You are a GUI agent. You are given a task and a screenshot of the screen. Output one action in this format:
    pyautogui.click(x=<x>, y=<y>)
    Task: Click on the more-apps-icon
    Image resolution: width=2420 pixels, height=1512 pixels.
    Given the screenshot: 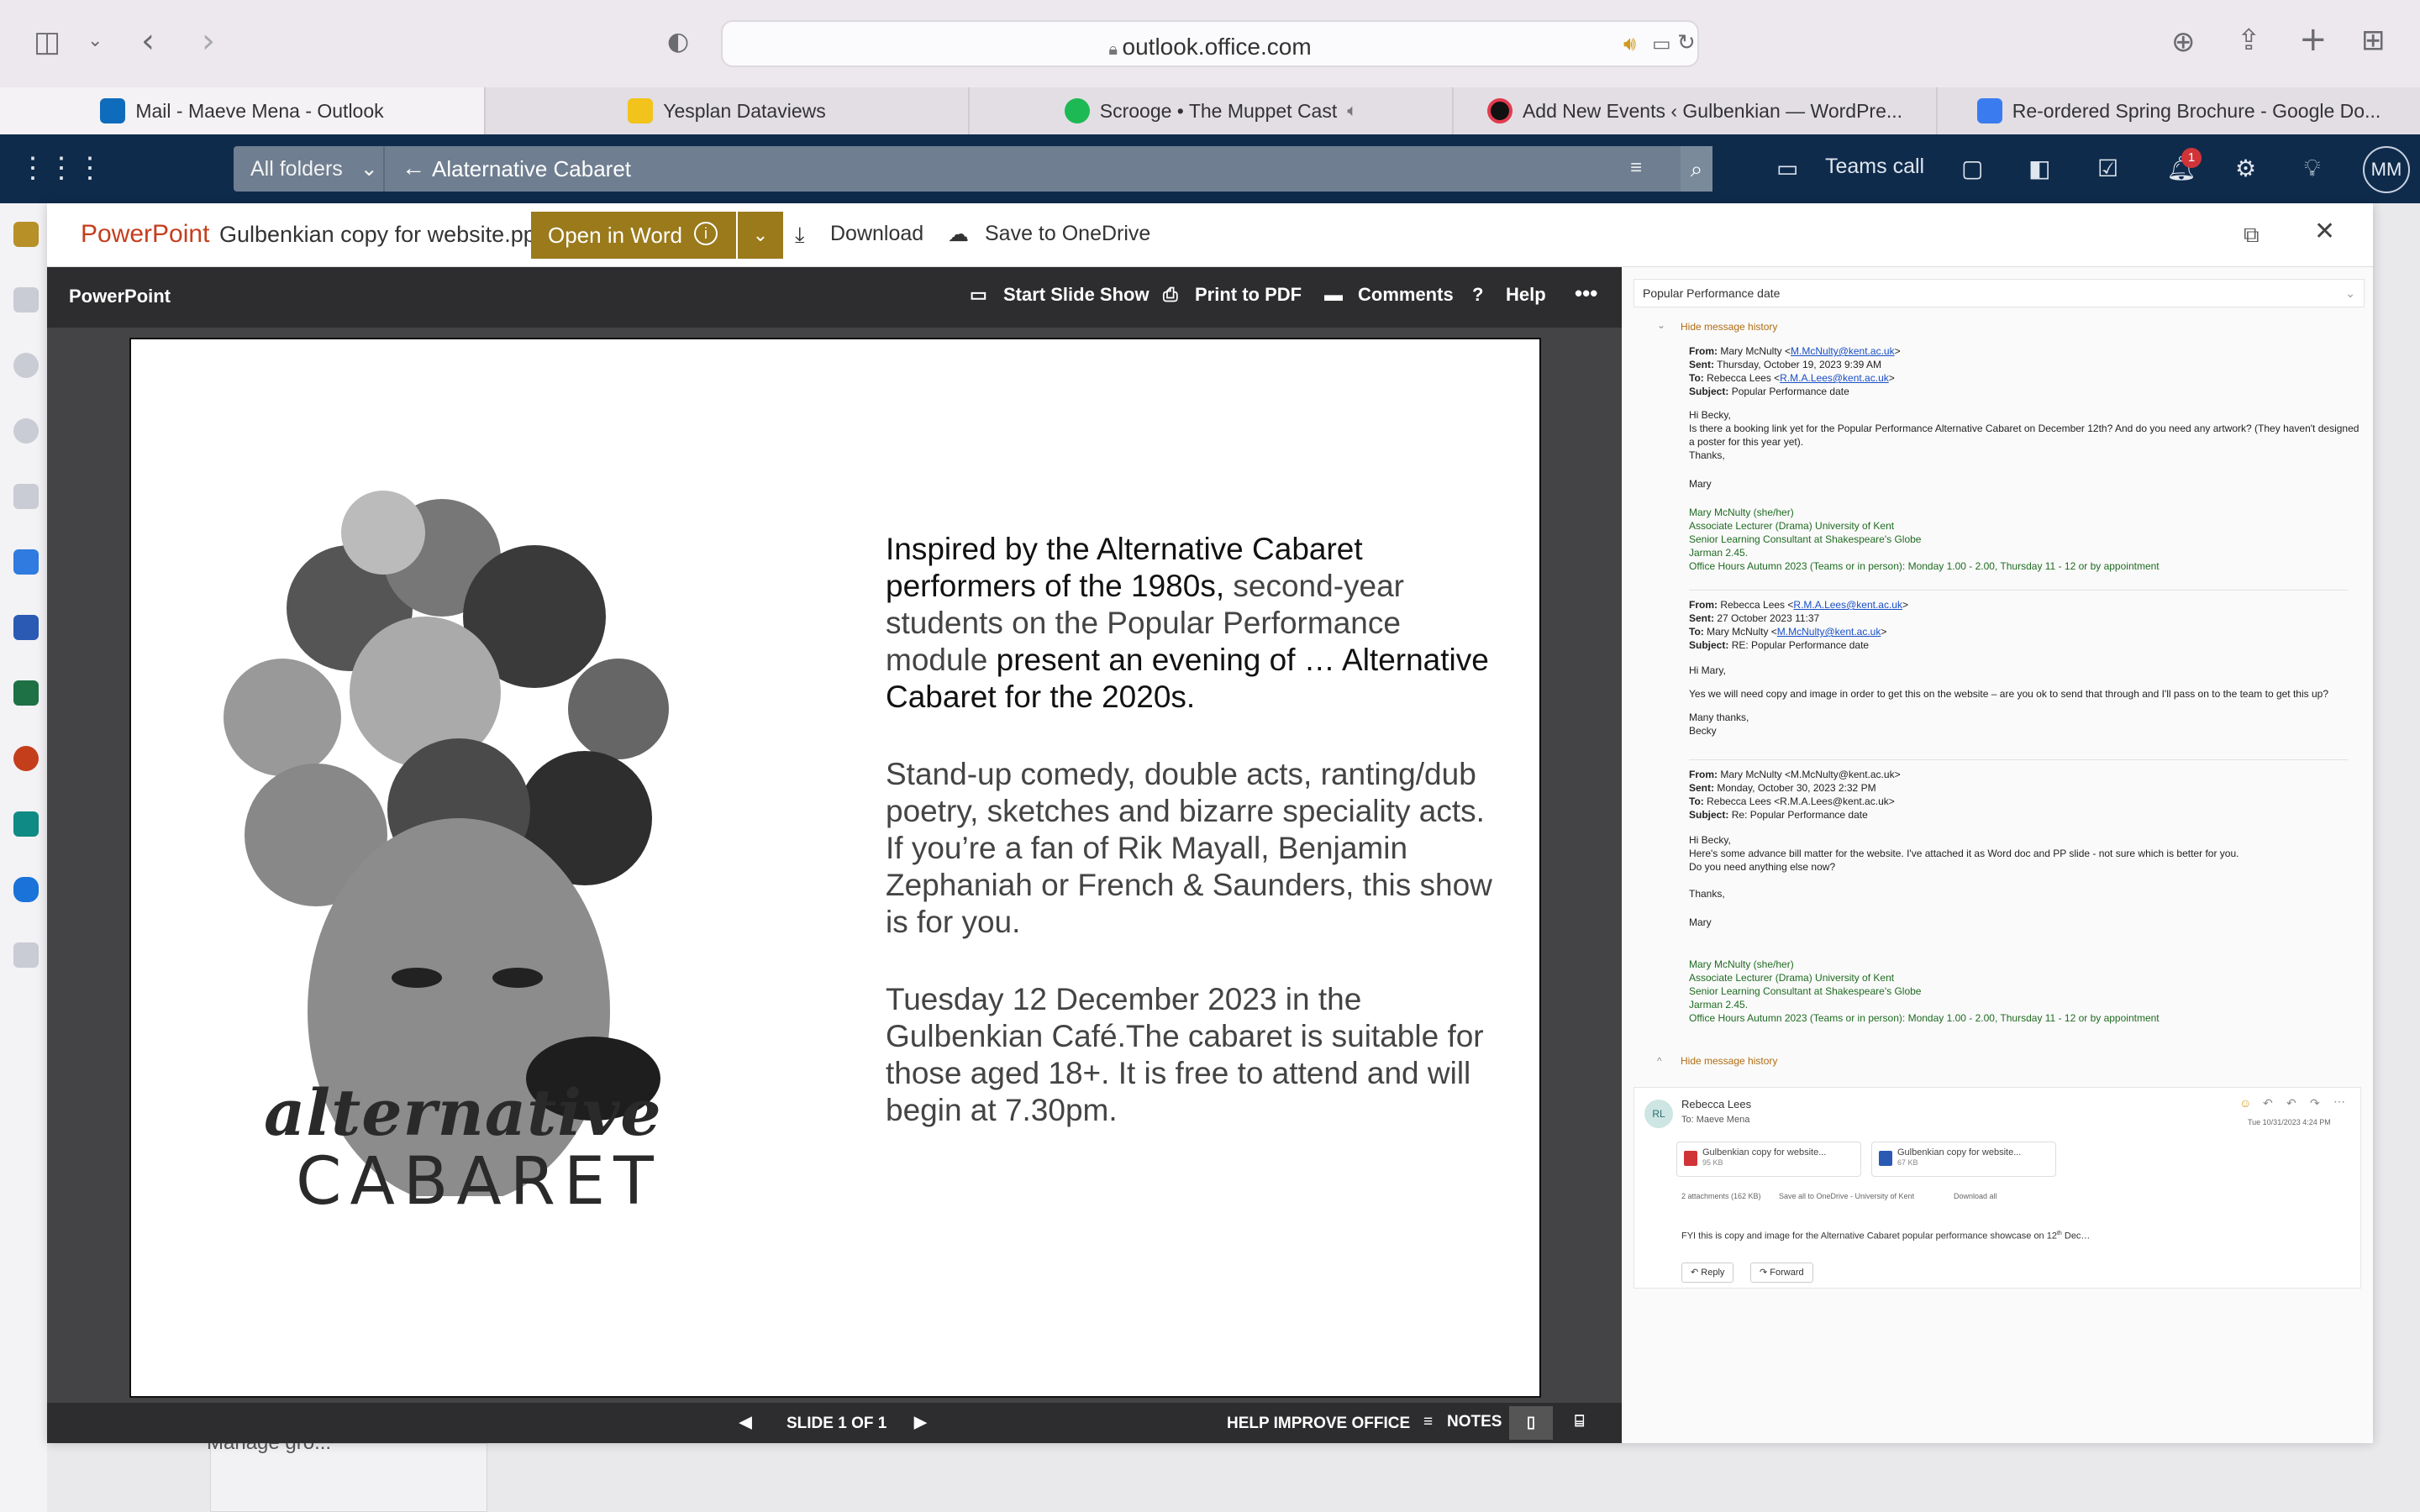 What is the action you would take?
    pyautogui.click(x=26, y=955)
    